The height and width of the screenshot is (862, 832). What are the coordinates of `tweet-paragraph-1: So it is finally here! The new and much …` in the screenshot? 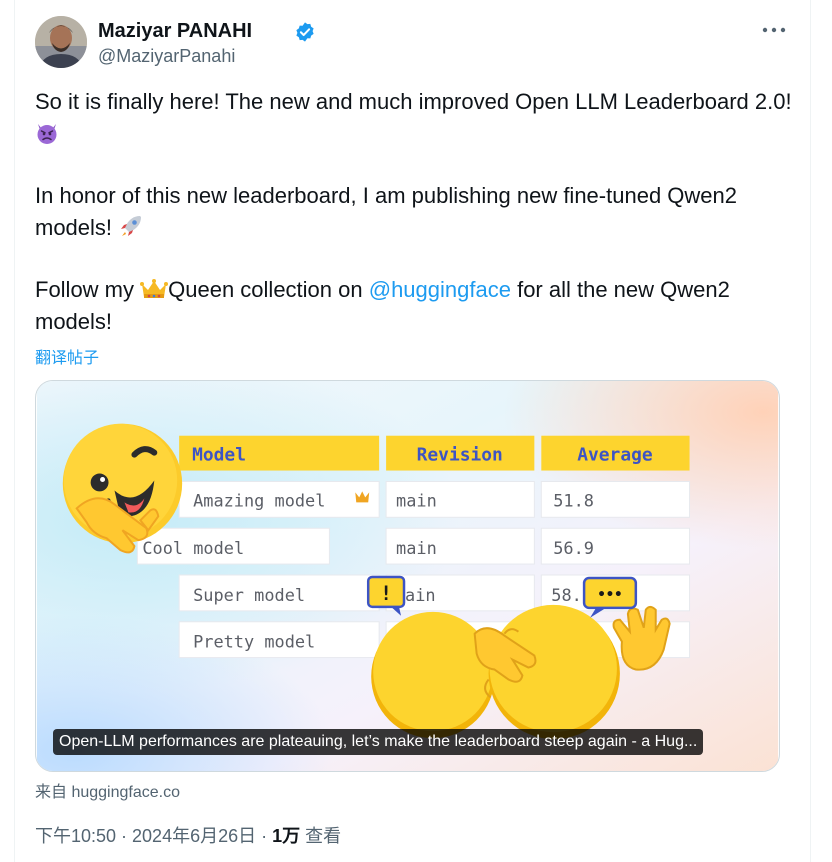 It's located at (415, 118).